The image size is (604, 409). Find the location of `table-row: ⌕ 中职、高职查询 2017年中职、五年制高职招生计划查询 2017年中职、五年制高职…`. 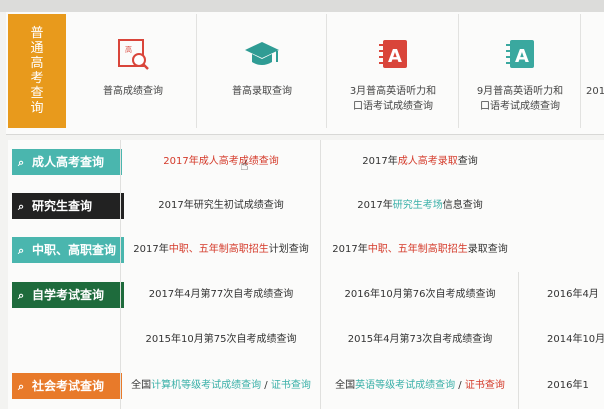

table-row: ⌕ 中职、高职查询 2017年中职、五年制高职招生计划查询 2017年中职、五年制高职… is located at coordinates (306, 250).